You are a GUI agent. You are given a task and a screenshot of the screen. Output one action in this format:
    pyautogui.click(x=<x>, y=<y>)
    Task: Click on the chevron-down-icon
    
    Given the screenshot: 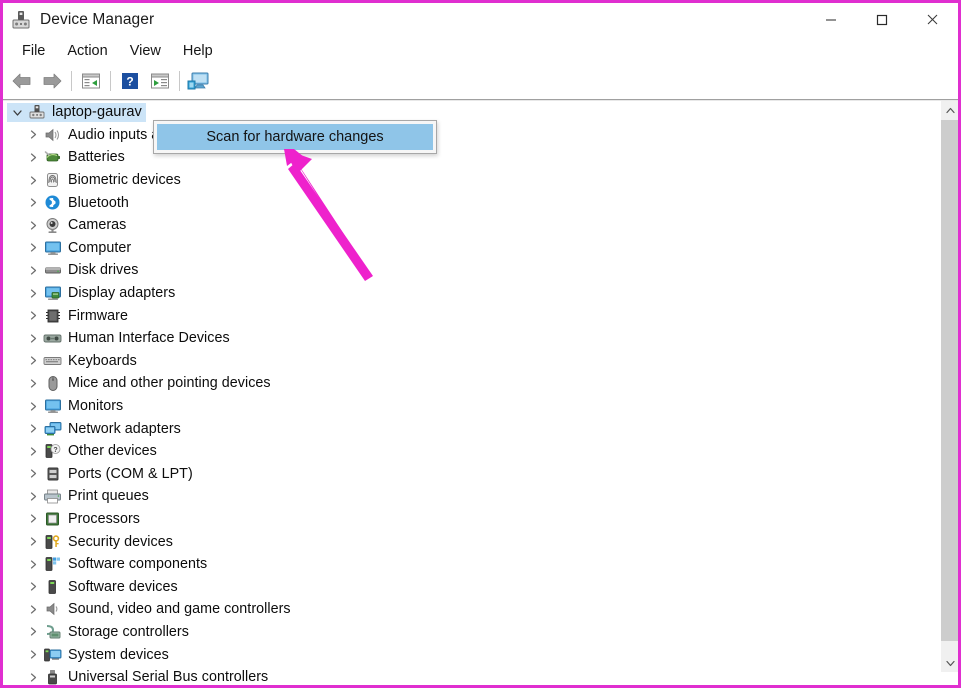 What is the action you would take?
    pyautogui.click(x=17, y=112)
    